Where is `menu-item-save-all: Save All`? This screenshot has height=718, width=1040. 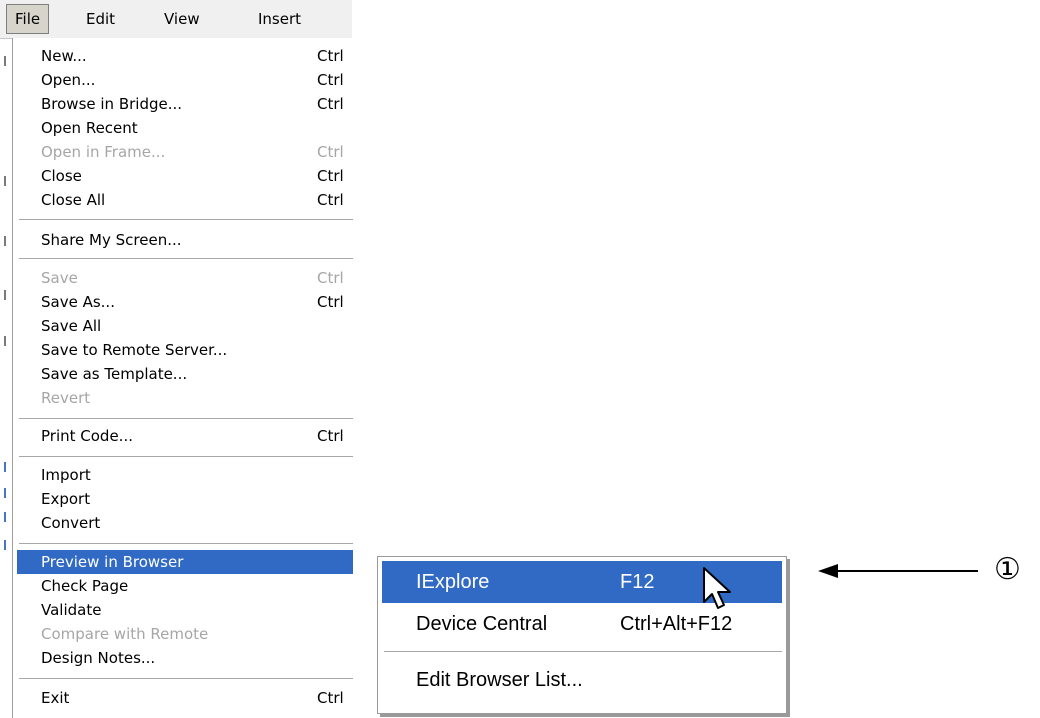
menu-item-save-all: Save All is located at coordinates (185, 326).